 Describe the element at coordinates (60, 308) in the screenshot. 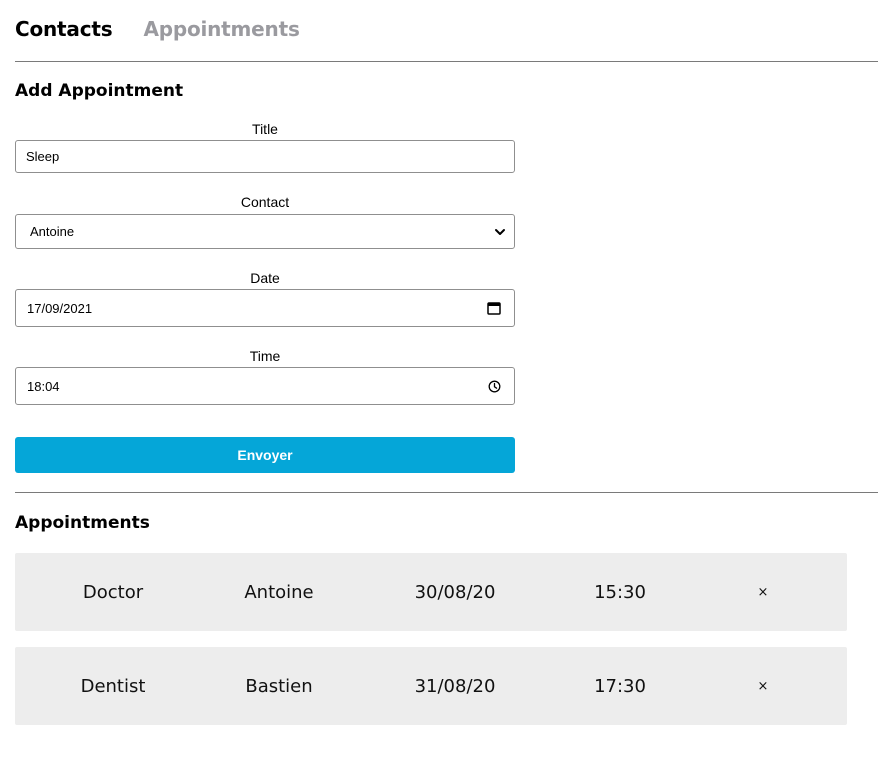

I see `date-input-value: 17/09/2021` at that location.